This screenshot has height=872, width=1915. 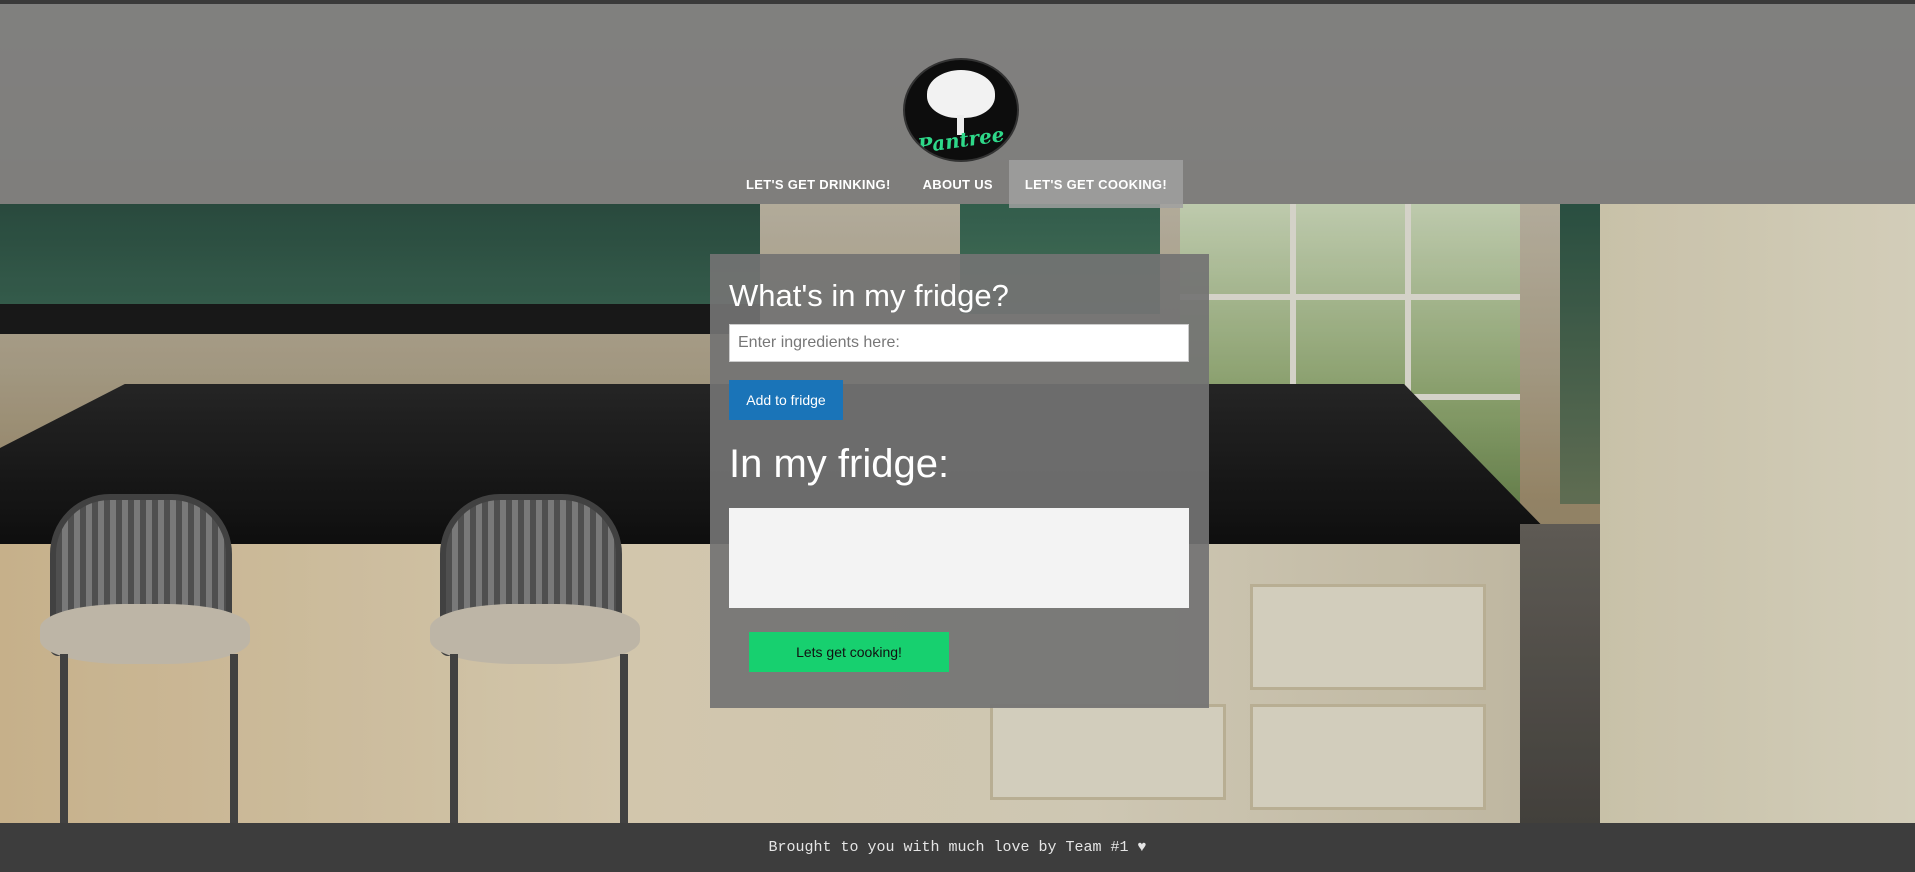 What do you see at coordinates (961, 94) in the screenshot?
I see `tree-icon` at bounding box center [961, 94].